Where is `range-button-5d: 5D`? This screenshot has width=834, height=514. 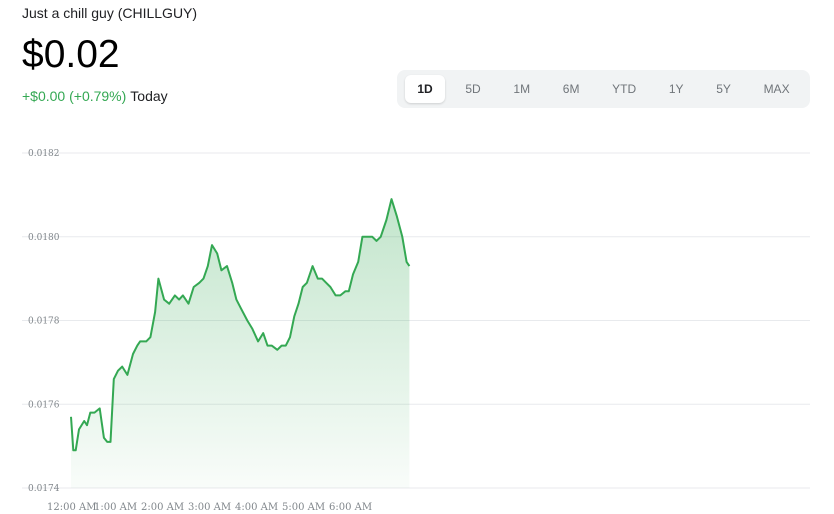
range-button-5d: 5D is located at coordinates (472, 89).